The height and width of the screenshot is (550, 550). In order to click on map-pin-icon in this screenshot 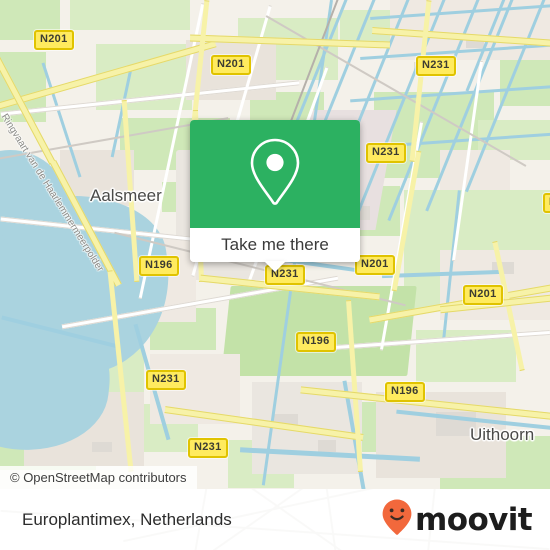, I will do `click(275, 174)`.